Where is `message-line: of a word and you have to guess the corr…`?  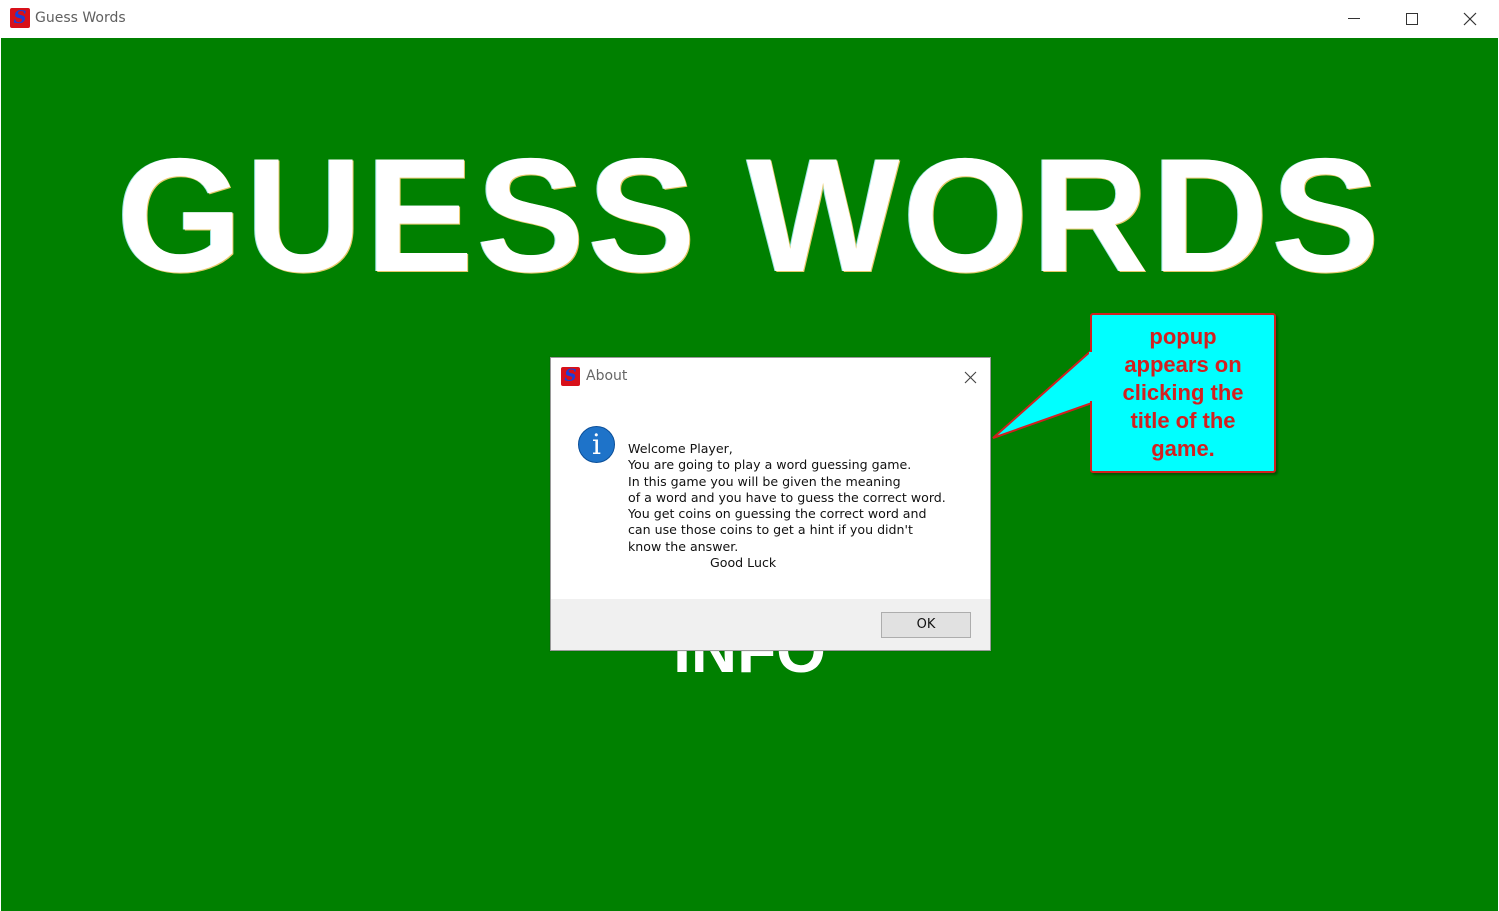 message-line: of a word and you have to guess the corr… is located at coordinates (787, 497).